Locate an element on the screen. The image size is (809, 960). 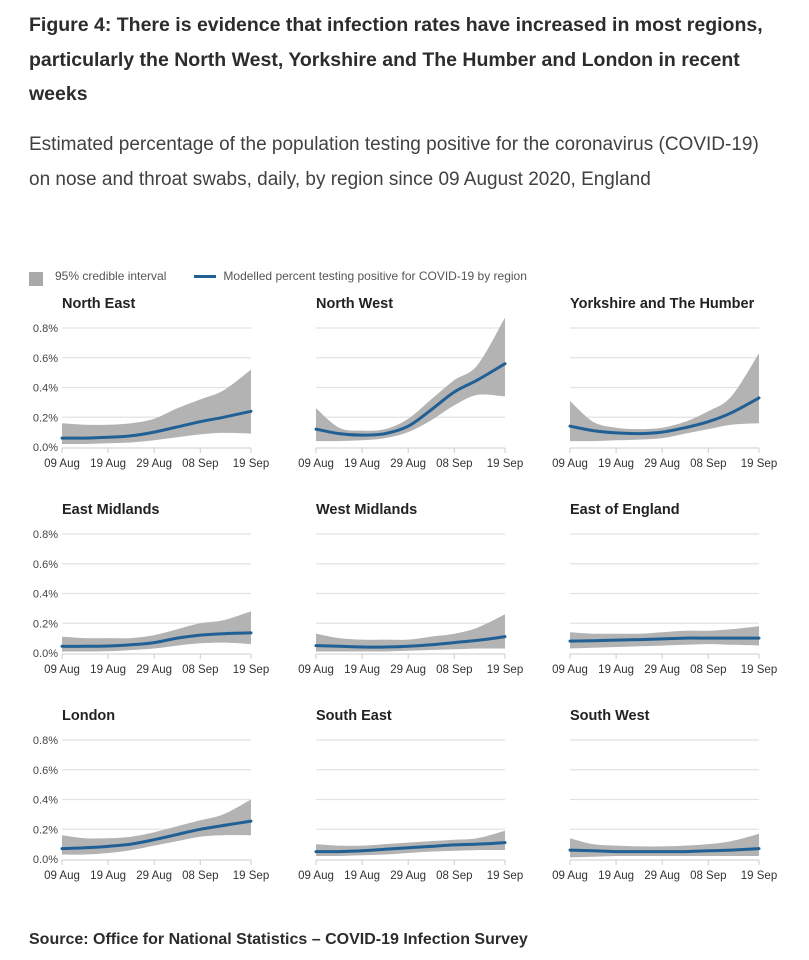
panel-title: Yorkshire and The Humber is located at coordinates (662, 304).